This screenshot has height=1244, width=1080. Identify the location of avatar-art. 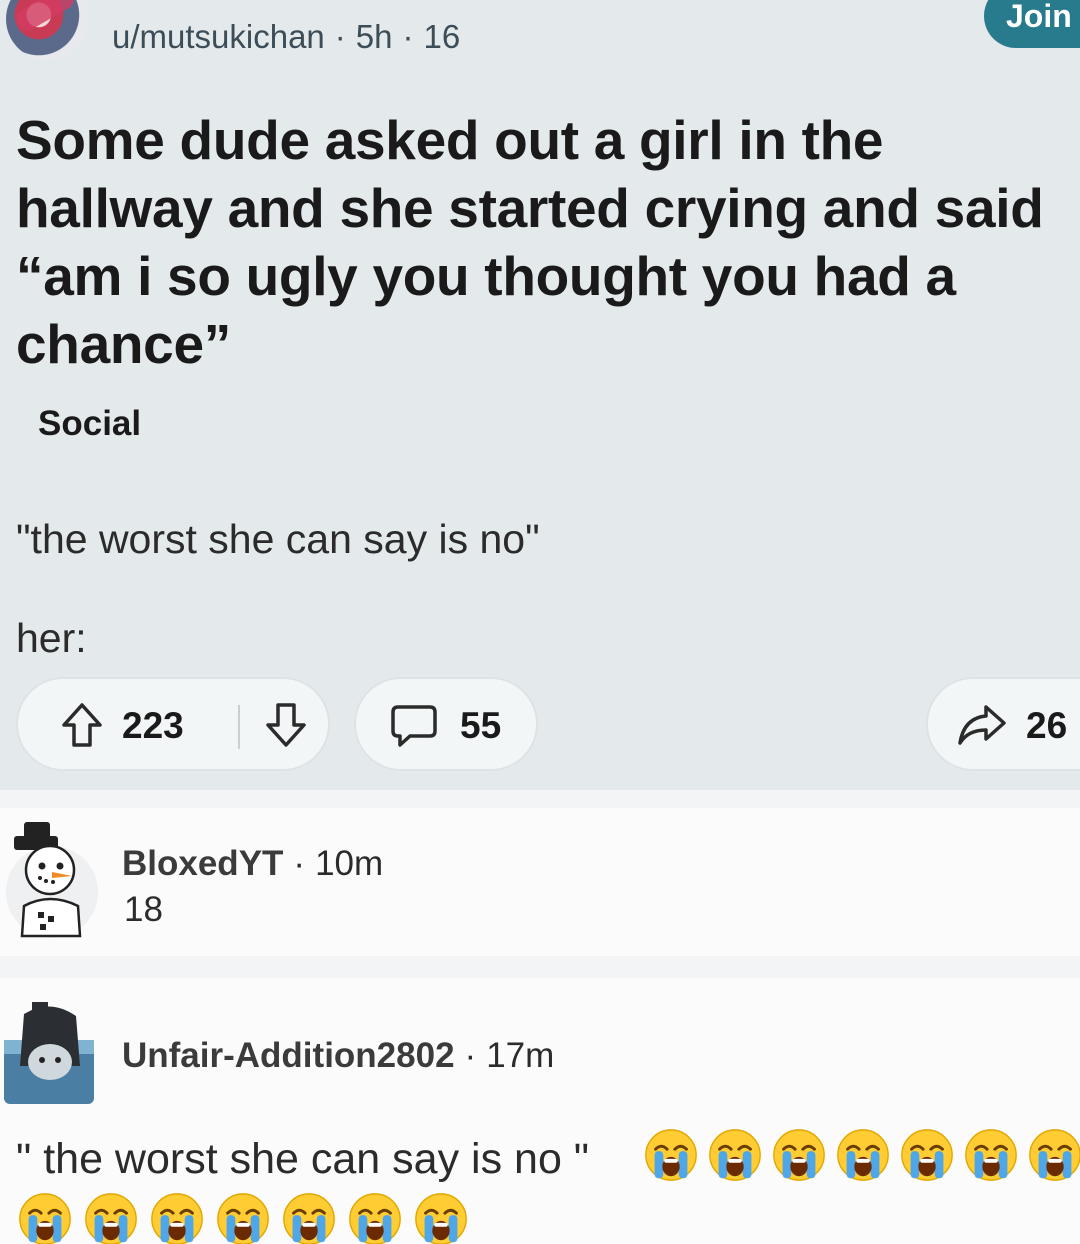
(45, 17).